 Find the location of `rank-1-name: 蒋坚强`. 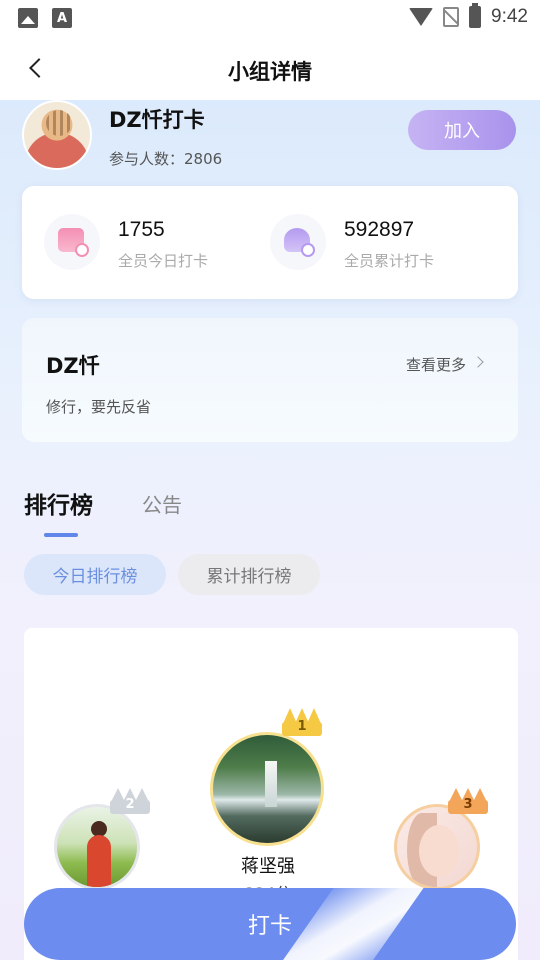

rank-1-name: 蒋坚强 is located at coordinates (268, 866).